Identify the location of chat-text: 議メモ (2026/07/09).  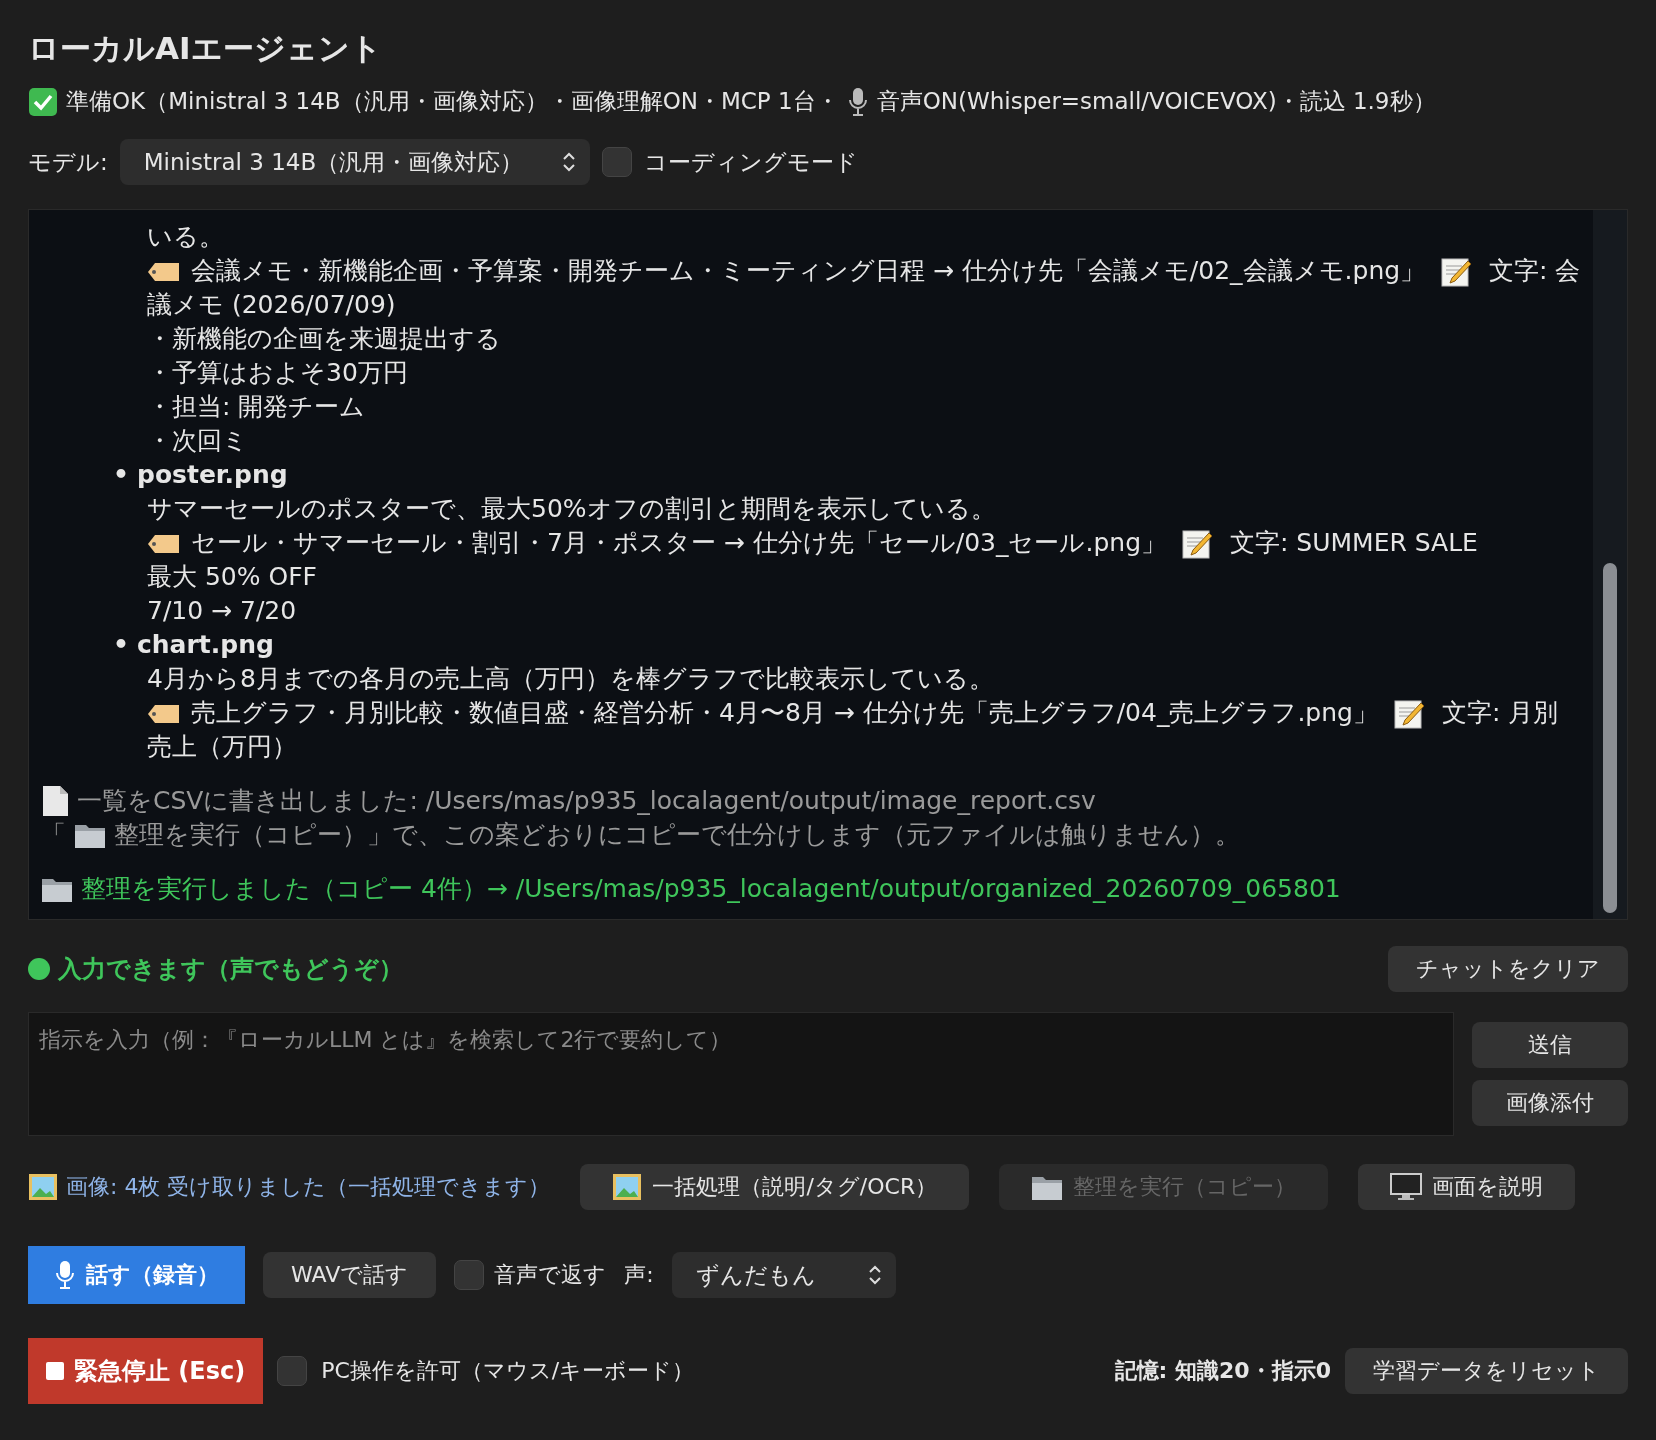
(271, 305).